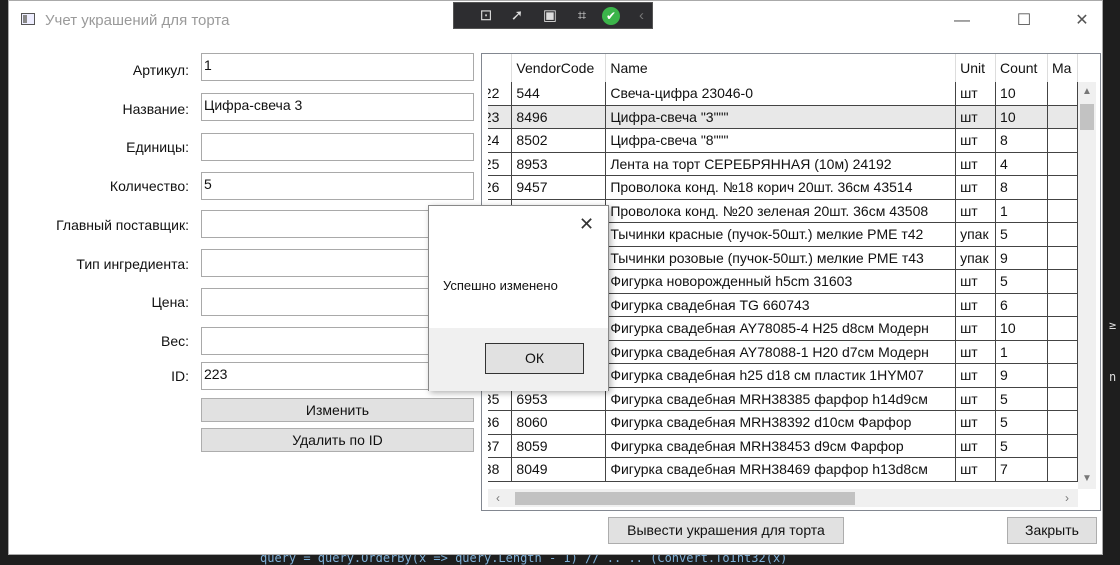  I want to click on scroll-left-arrow-icon: ‹, so click(498, 498).